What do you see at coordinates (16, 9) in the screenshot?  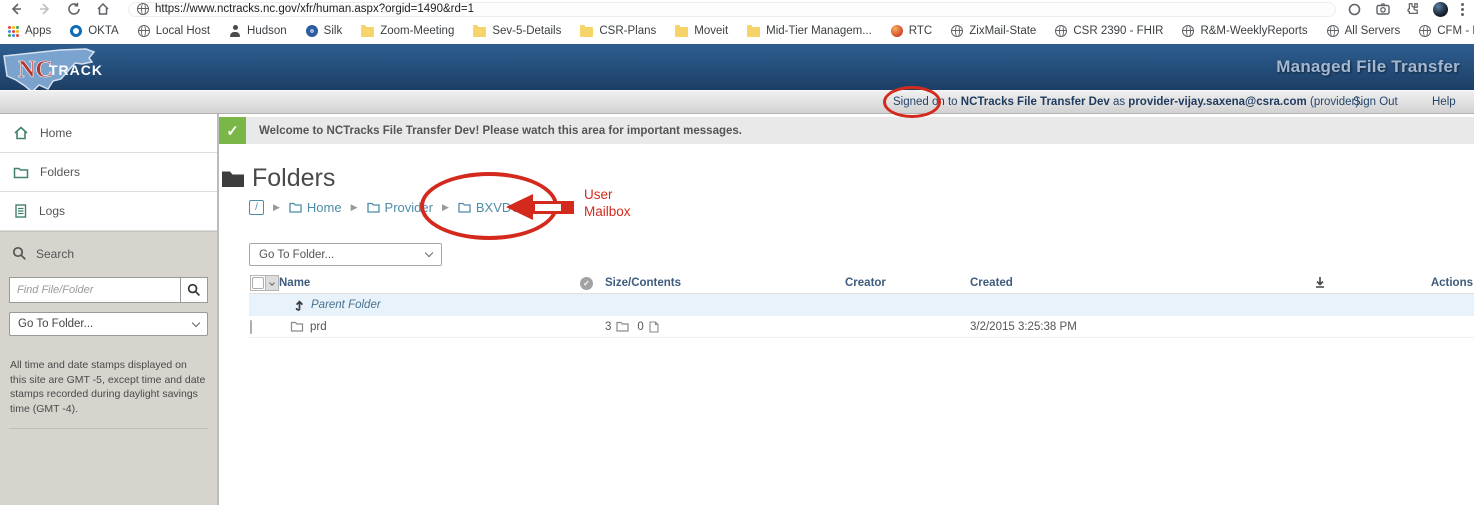 I see `back-icon` at bounding box center [16, 9].